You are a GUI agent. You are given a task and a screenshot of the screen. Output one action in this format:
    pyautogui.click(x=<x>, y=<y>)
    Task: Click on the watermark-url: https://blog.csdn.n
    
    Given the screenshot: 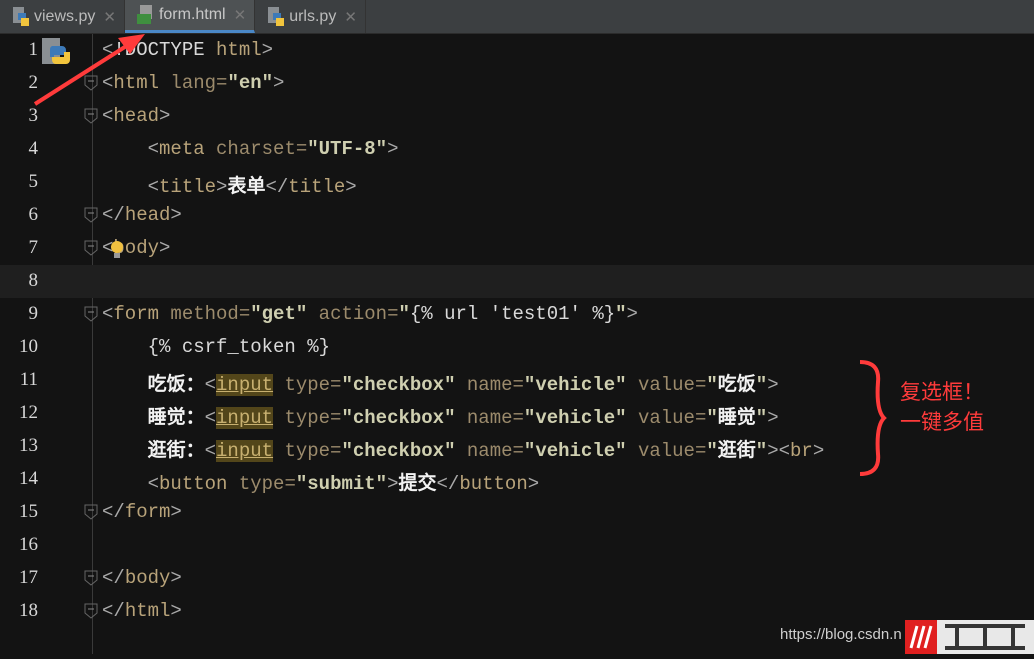 What is the action you would take?
    pyautogui.click(x=841, y=634)
    